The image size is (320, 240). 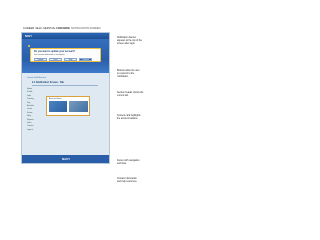 What do you see at coordinates (50, 55) in the screenshot?
I see `dialog-message: Your session information is incomplete.` at bounding box center [50, 55].